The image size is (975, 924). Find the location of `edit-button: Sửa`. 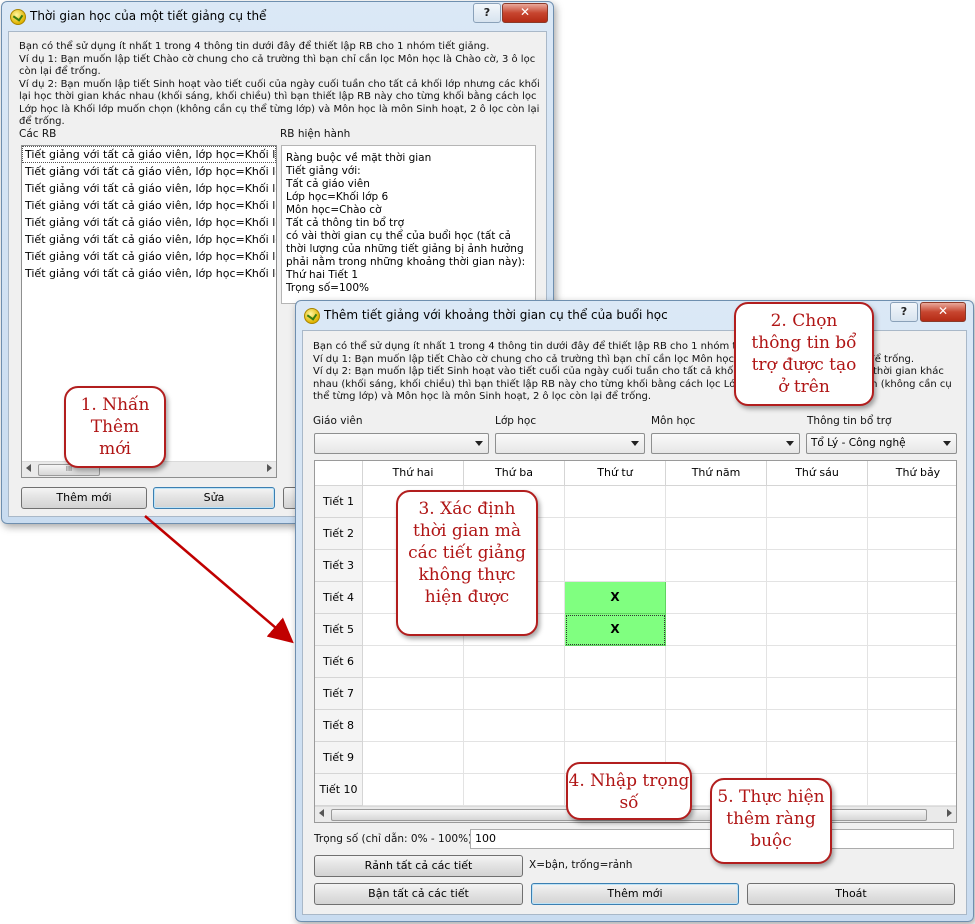

edit-button: Sửa is located at coordinates (214, 498).